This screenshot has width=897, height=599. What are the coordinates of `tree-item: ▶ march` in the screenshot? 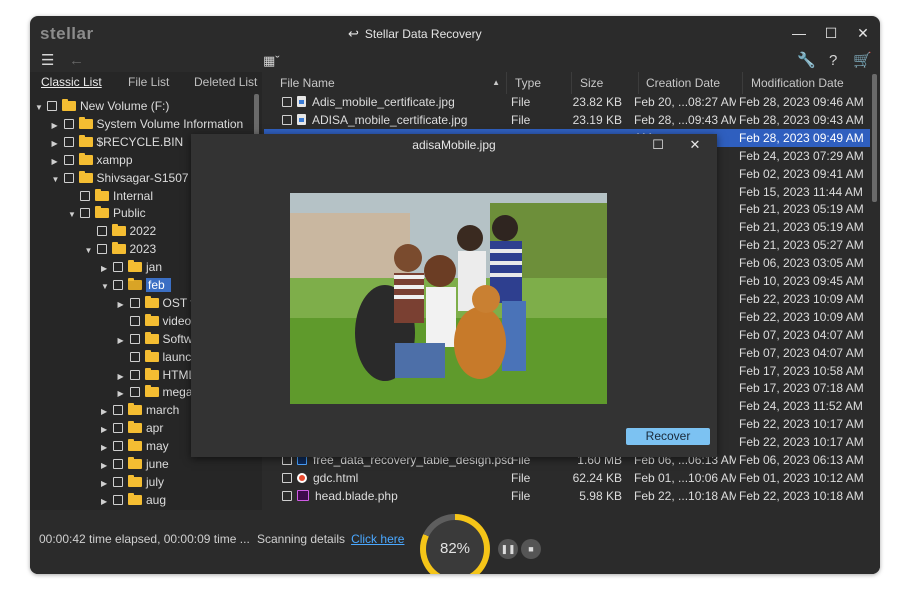 It's located at (140, 410).